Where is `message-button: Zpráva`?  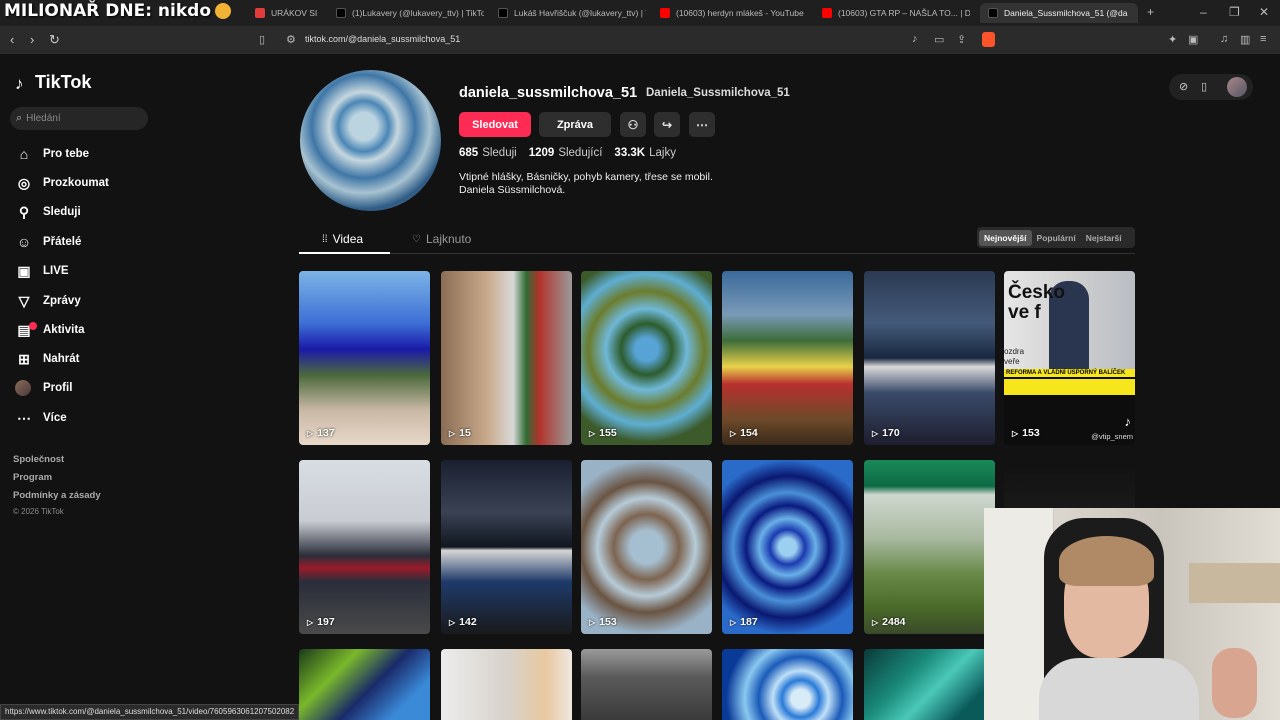 message-button: Zpráva is located at coordinates (575, 124).